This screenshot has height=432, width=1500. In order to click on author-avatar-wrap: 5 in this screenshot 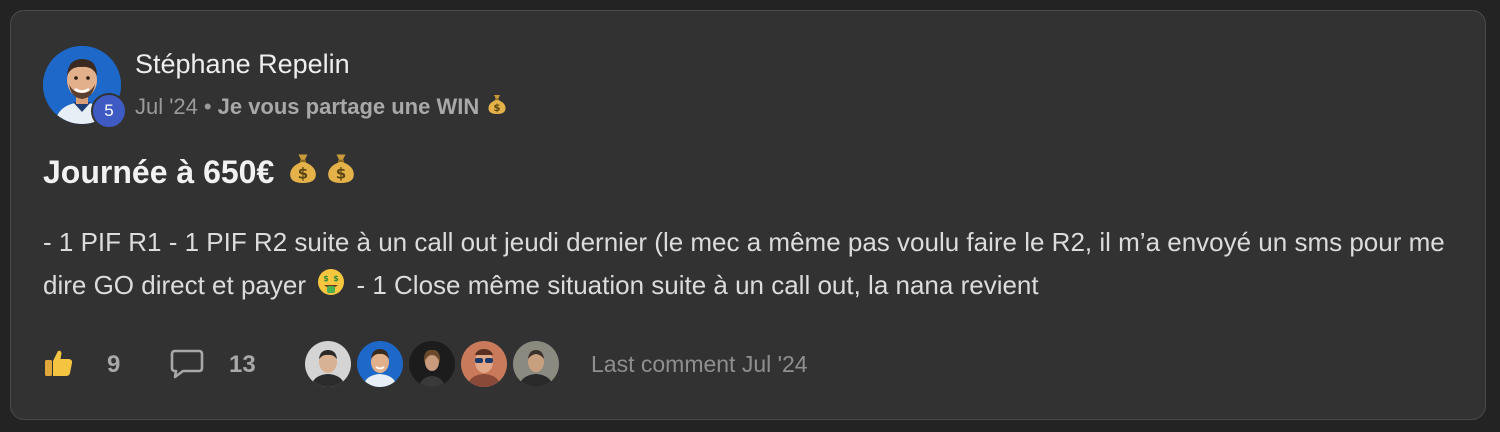, I will do `click(85, 87)`.